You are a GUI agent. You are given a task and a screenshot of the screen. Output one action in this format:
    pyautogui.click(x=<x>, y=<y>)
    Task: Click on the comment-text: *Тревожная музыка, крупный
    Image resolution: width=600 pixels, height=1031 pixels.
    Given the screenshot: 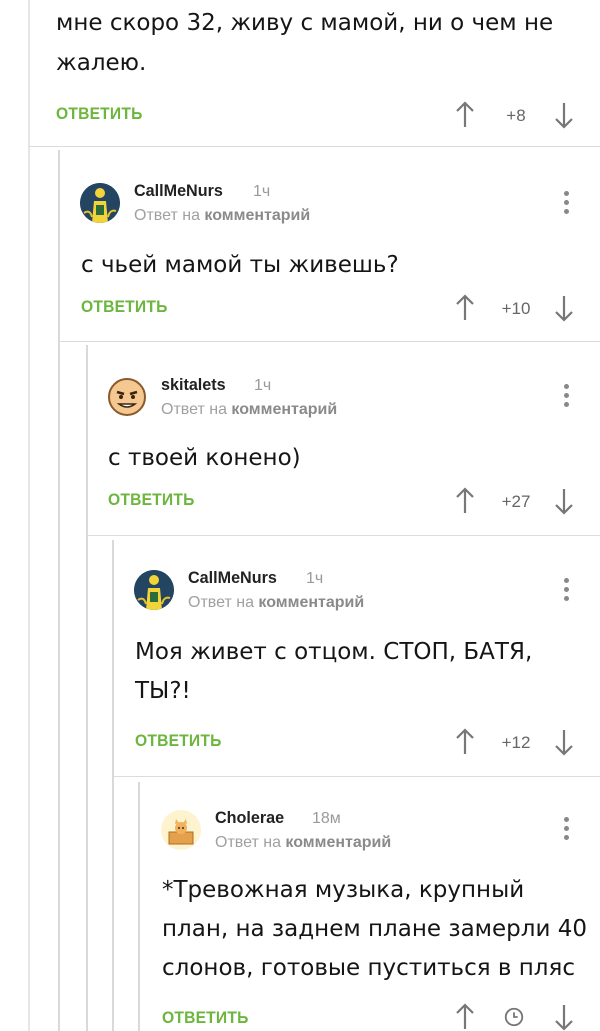 What is the action you would take?
    pyautogui.click(x=343, y=890)
    